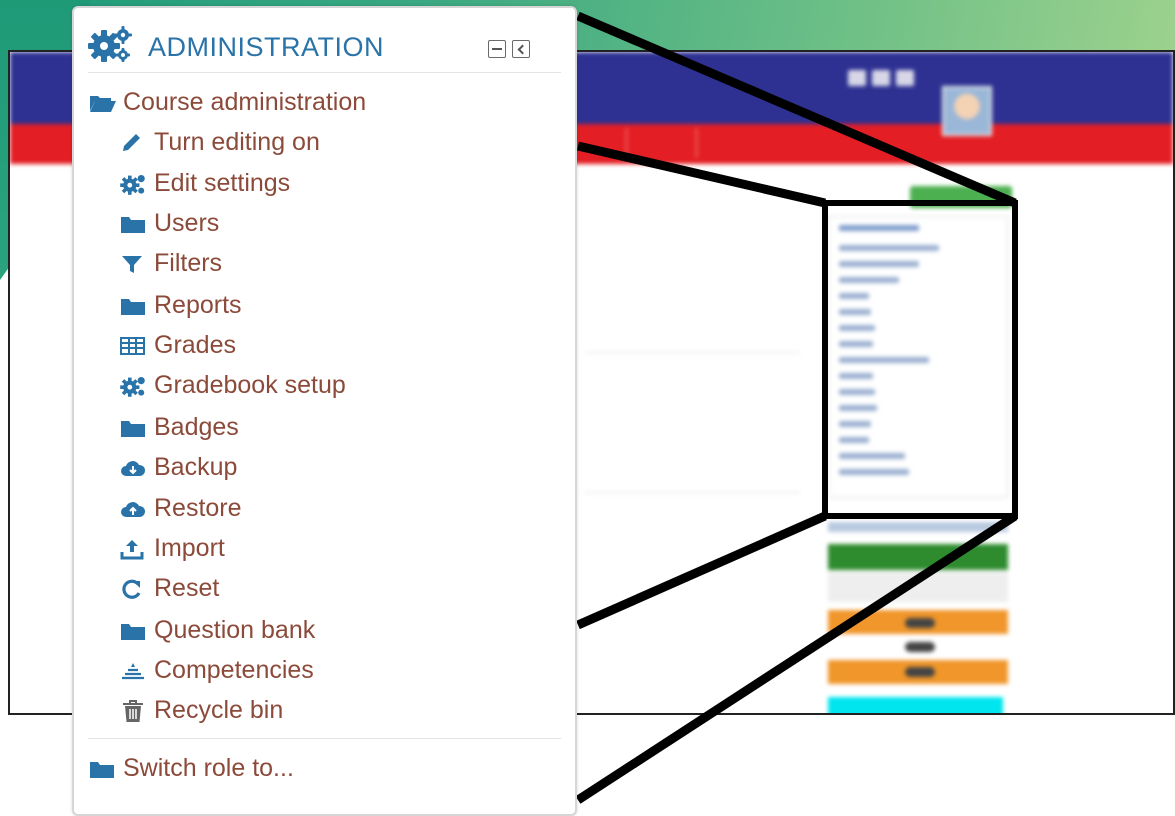 Image resolution: width=1175 pixels, height=816 pixels. Describe the element at coordinates (196, 427) in the screenshot. I see `menu-item-label: Badges` at that location.